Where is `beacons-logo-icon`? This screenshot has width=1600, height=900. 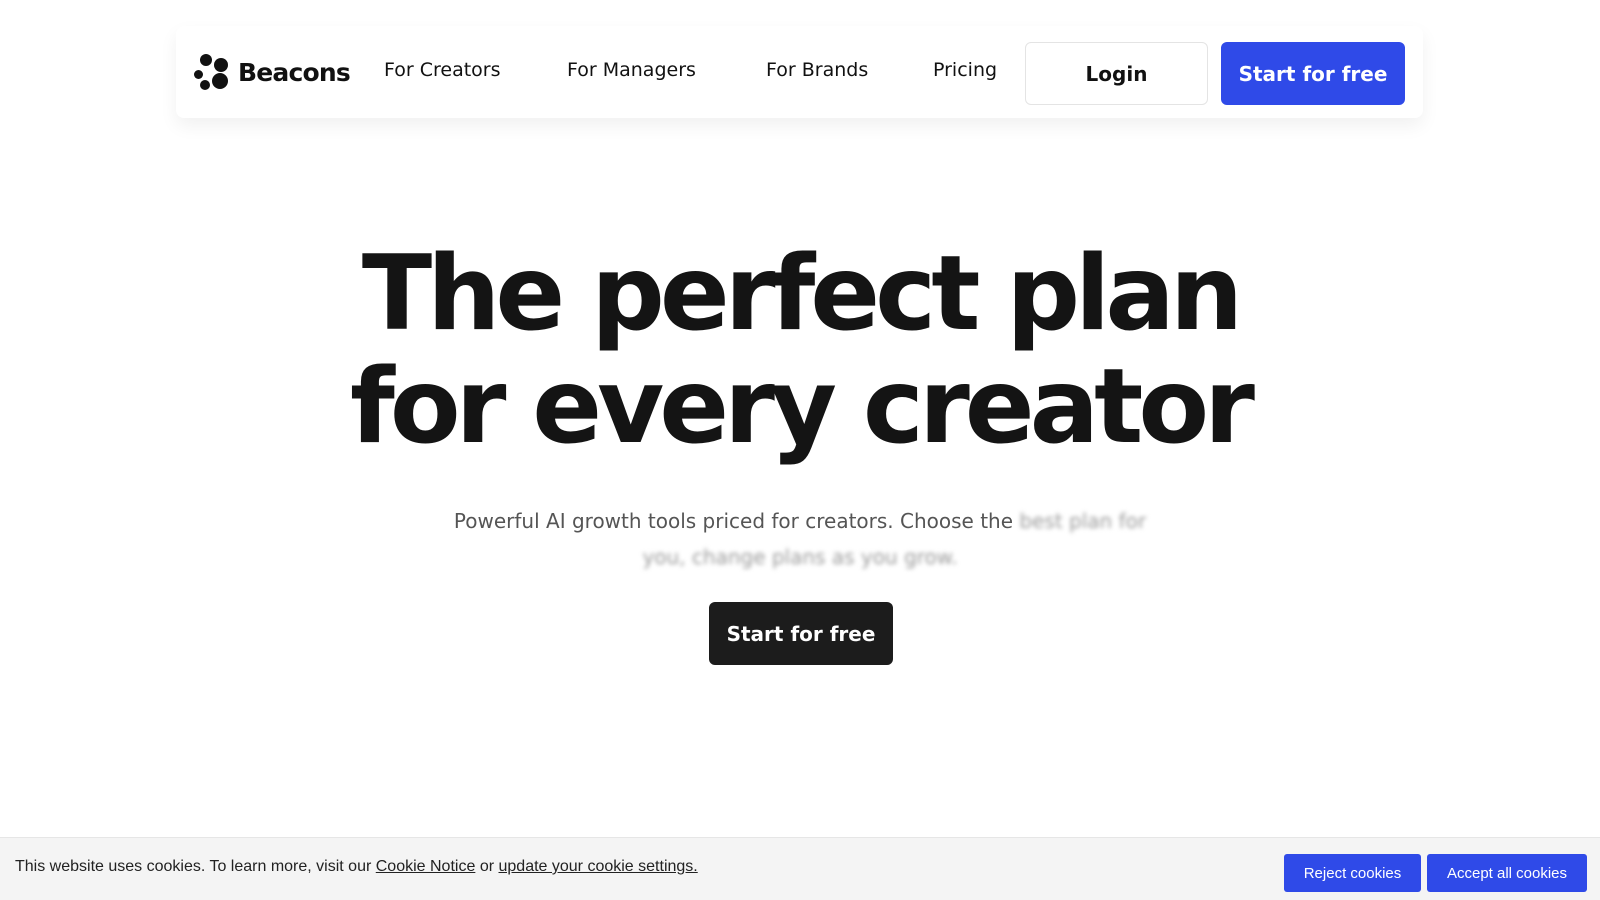 beacons-logo-icon is located at coordinates (213, 72).